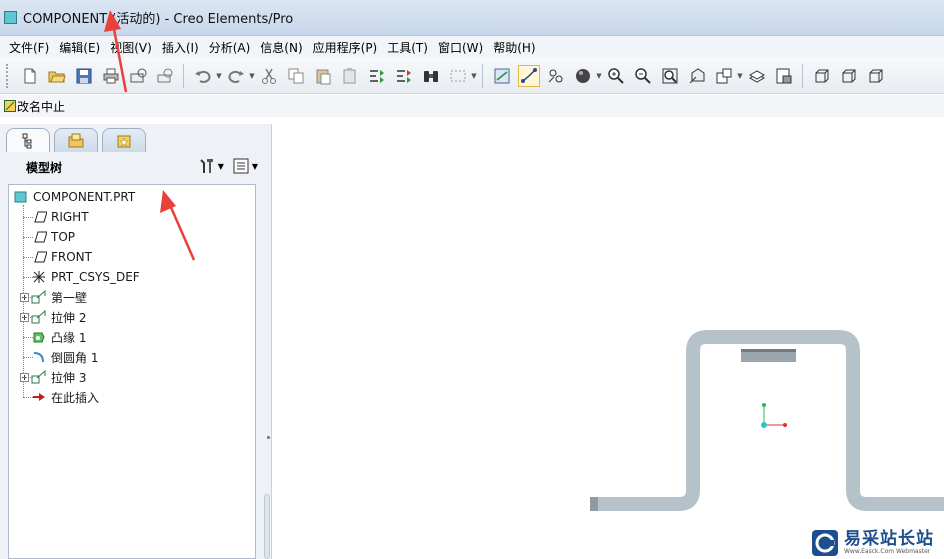  What do you see at coordinates (296, 76) in the screenshot?
I see `copy-button` at bounding box center [296, 76].